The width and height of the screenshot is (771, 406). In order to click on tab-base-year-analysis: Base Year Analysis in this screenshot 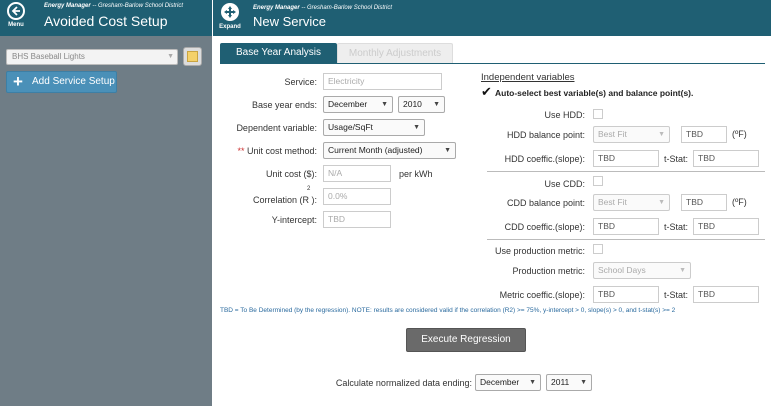, I will do `click(278, 53)`.